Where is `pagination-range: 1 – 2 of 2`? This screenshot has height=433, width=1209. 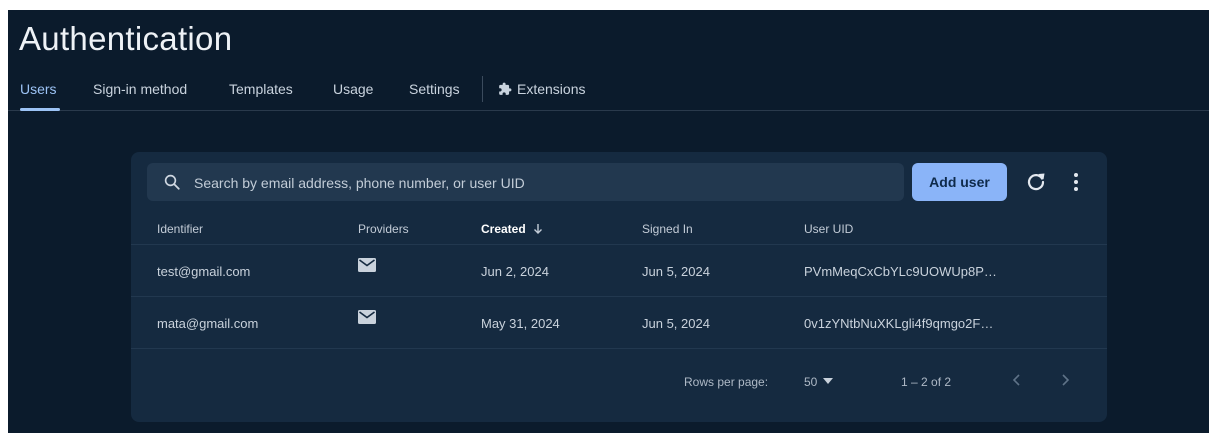 pagination-range: 1 – 2 of 2 is located at coordinates (926, 382).